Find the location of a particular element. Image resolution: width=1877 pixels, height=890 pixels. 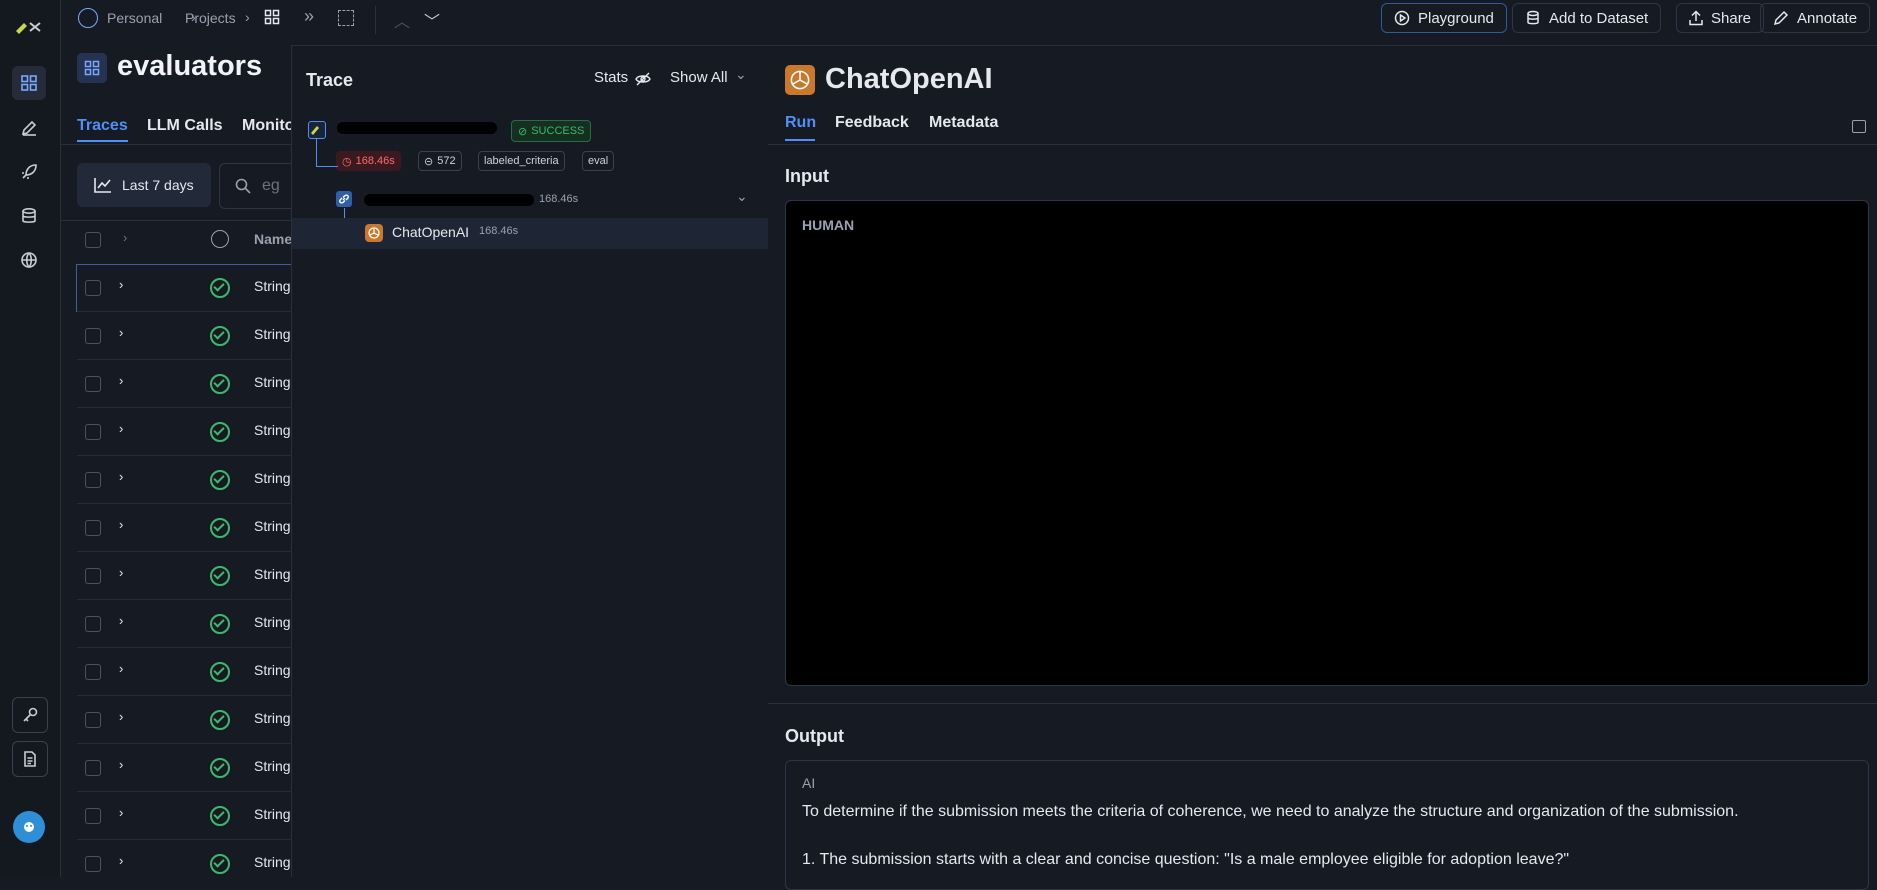

stats-toggle: Stats is located at coordinates (611, 77).